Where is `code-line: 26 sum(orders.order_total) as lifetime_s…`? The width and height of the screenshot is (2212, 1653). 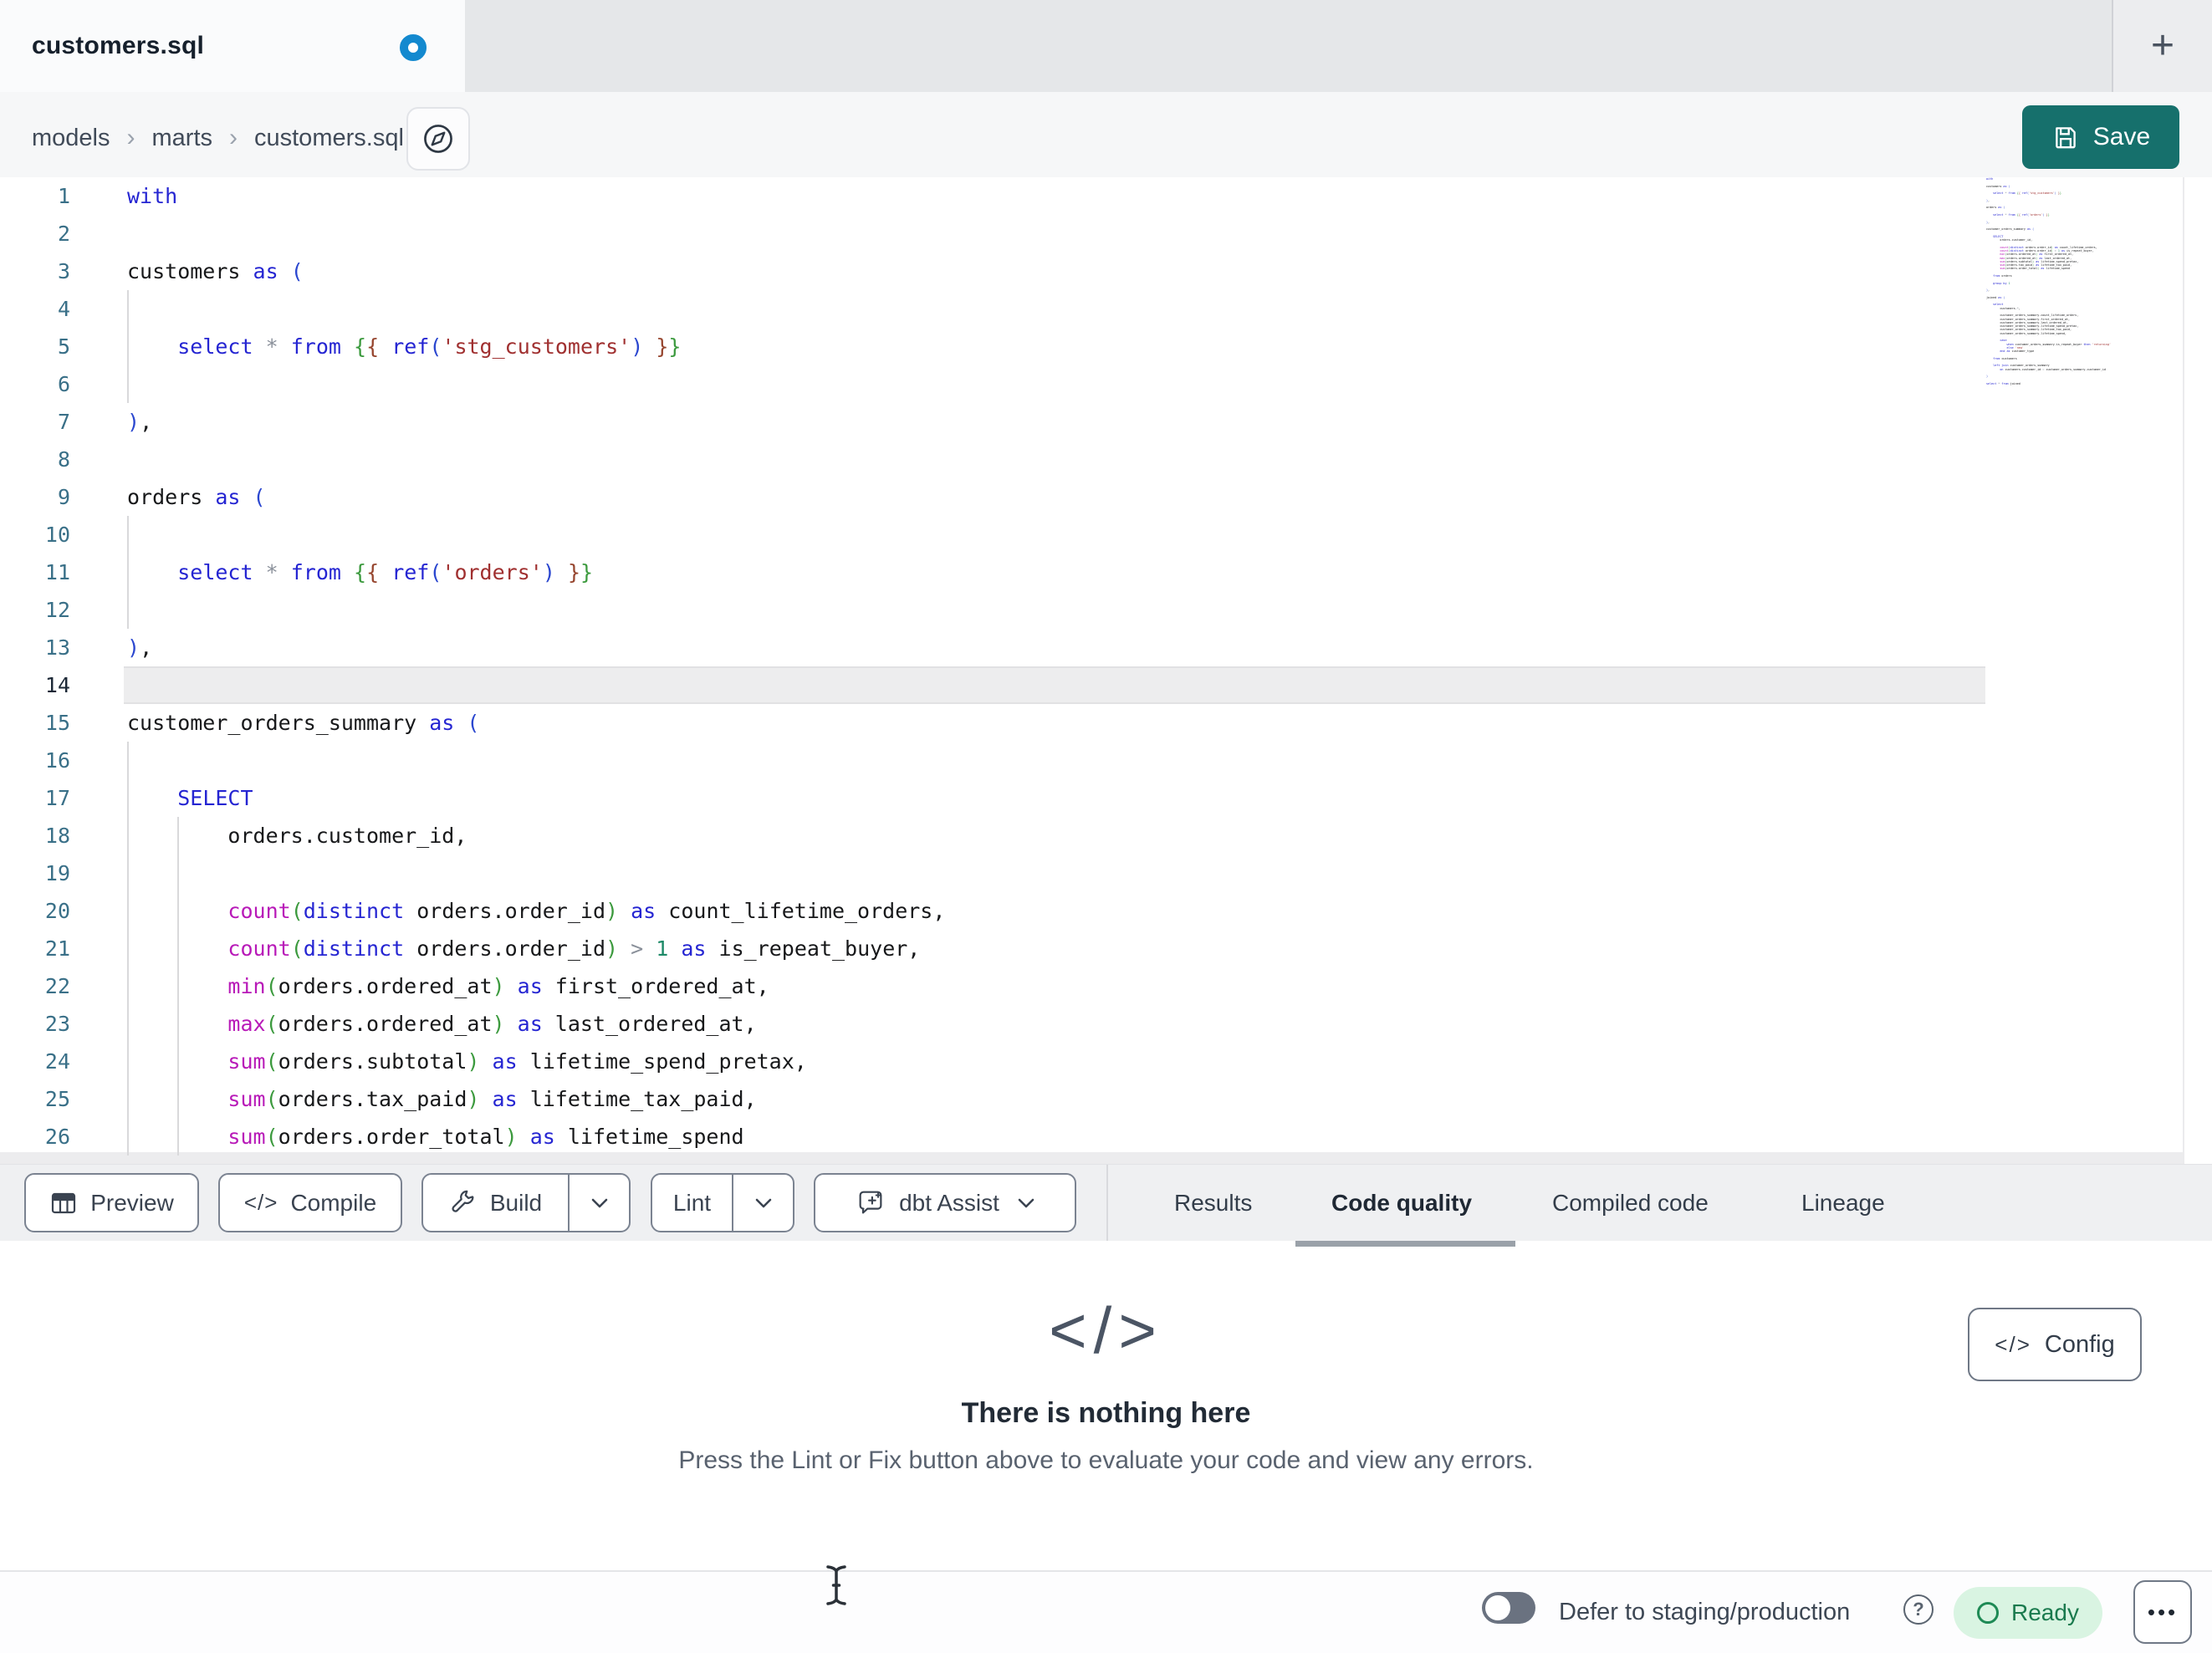
code-line: 26 sum(orders.order_total) as lifetime_s… is located at coordinates (1092, 1137).